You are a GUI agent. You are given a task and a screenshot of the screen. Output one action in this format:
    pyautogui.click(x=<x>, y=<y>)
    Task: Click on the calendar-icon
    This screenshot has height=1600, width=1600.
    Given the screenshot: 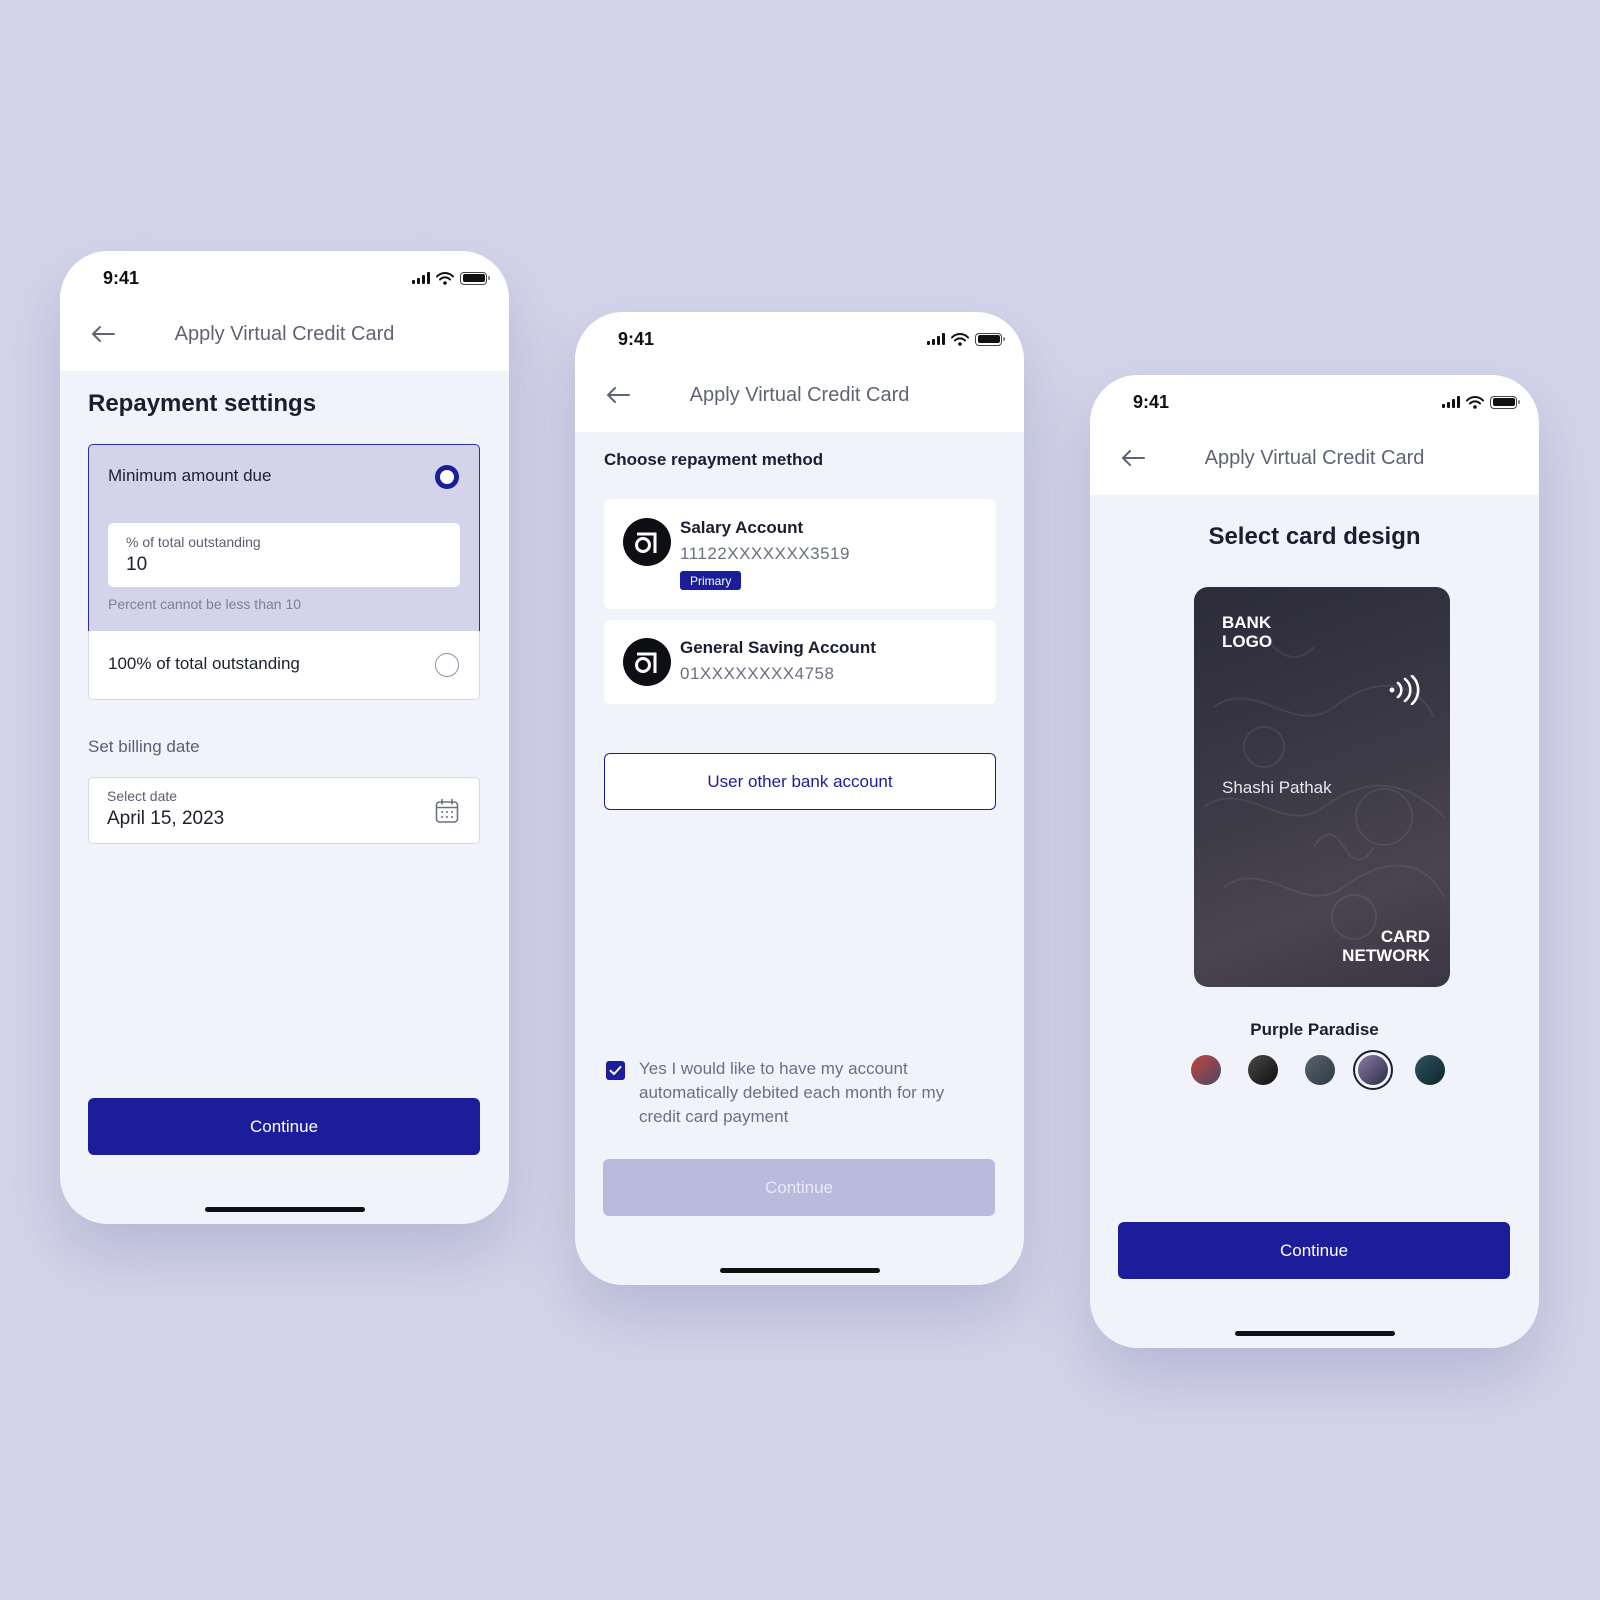 What is the action you would take?
    pyautogui.click(x=447, y=811)
    